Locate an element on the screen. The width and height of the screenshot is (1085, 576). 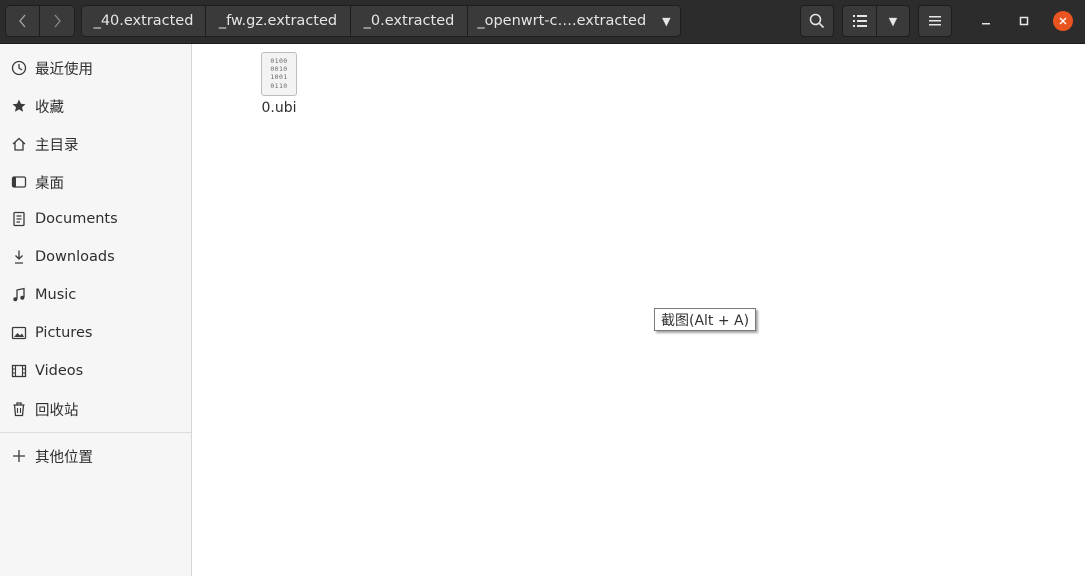
maximize-icon is located at coordinates (1024, 21).